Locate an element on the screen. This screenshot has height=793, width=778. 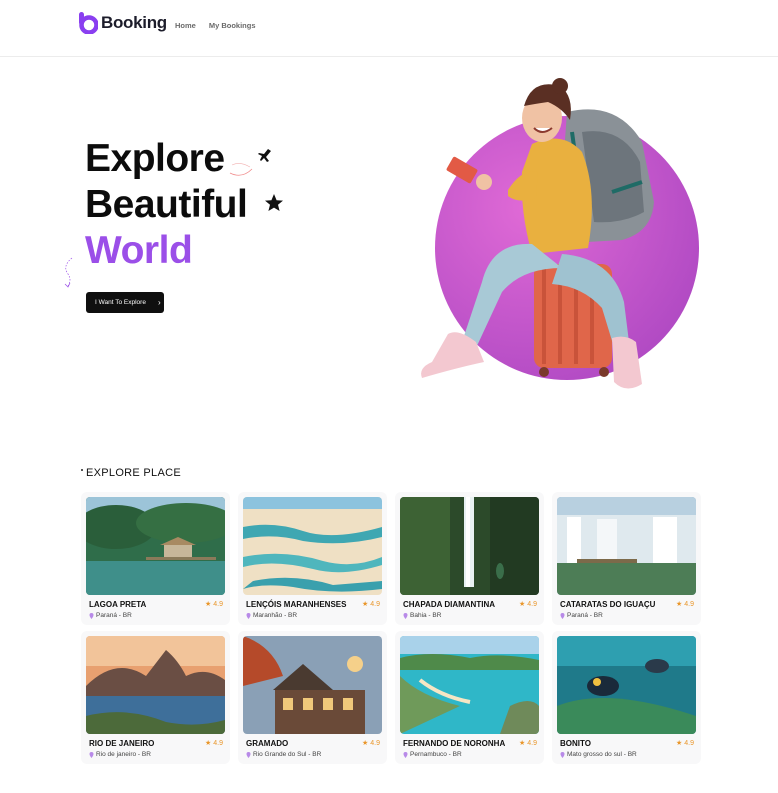
place-name: LAGOA PRETA is located at coordinates (118, 604).